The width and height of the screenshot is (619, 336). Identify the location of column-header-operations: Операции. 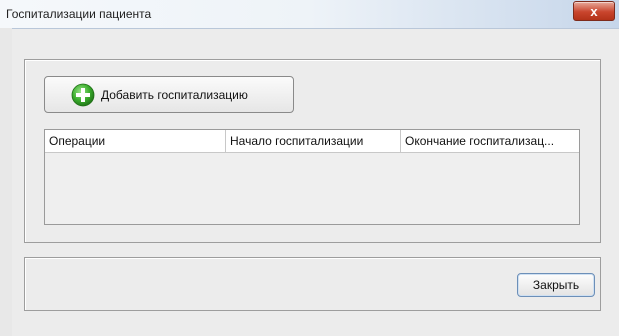
(135, 141).